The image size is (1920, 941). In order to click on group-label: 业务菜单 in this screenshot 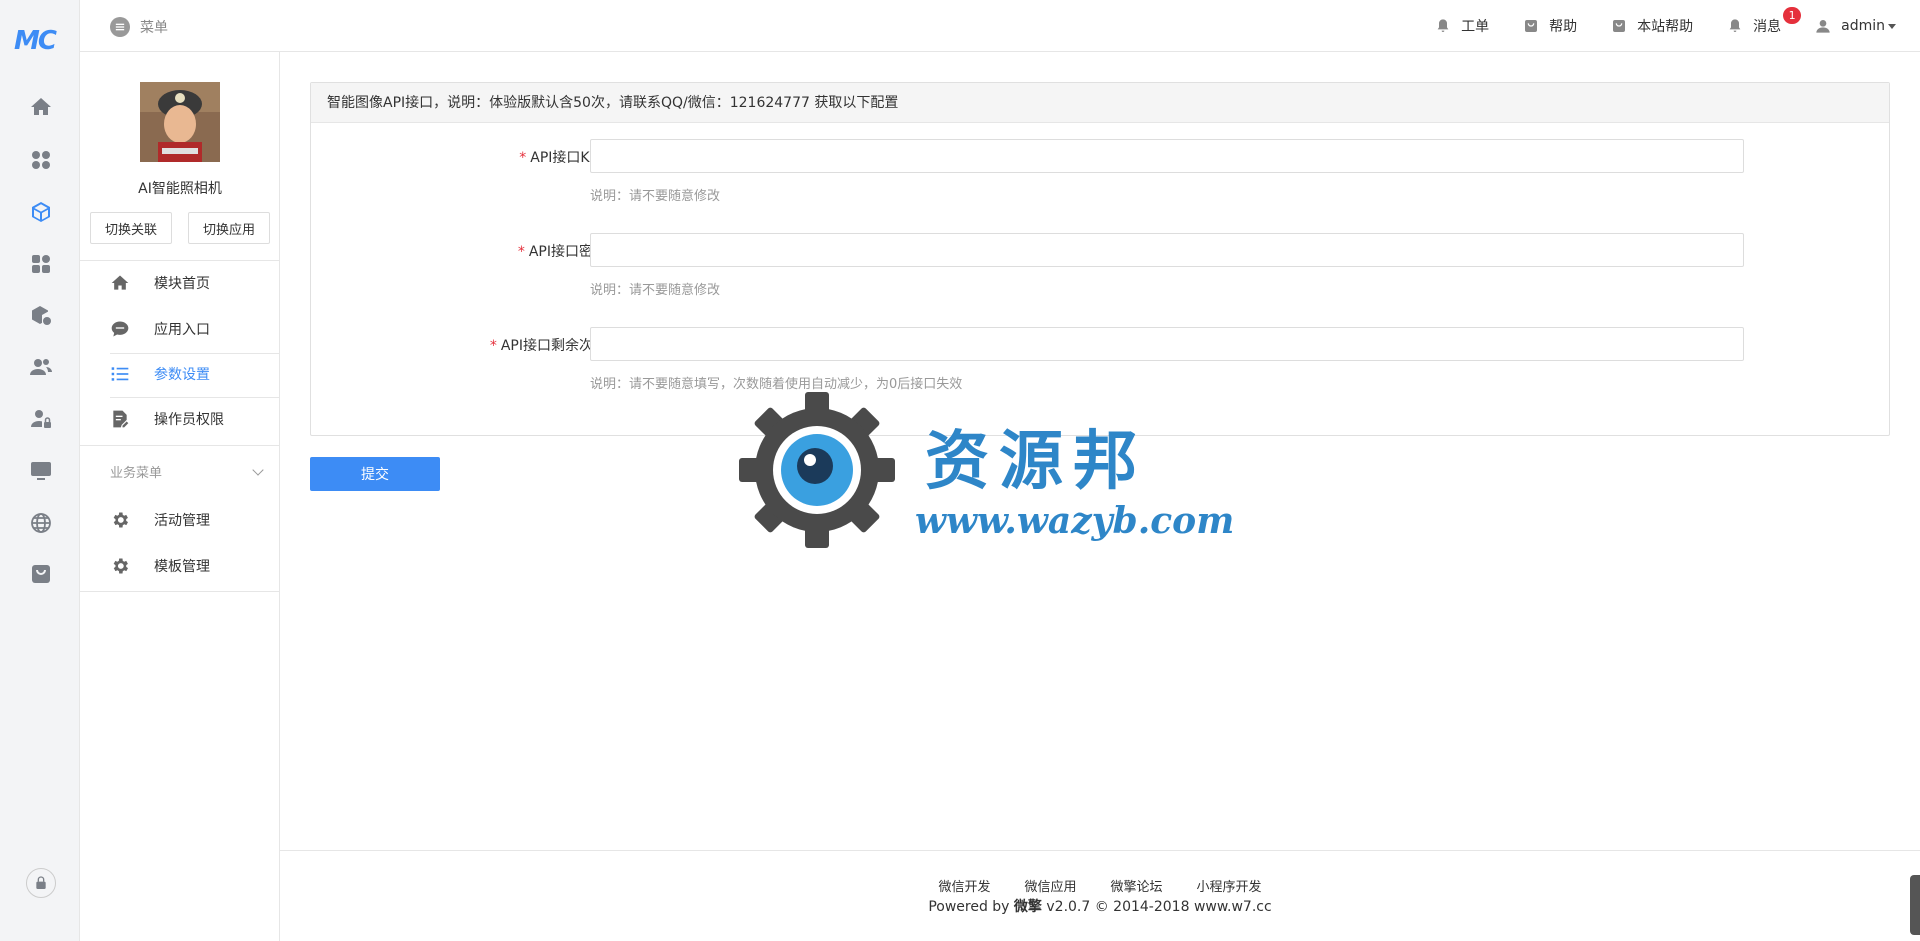, I will do `click(136, 473)`.